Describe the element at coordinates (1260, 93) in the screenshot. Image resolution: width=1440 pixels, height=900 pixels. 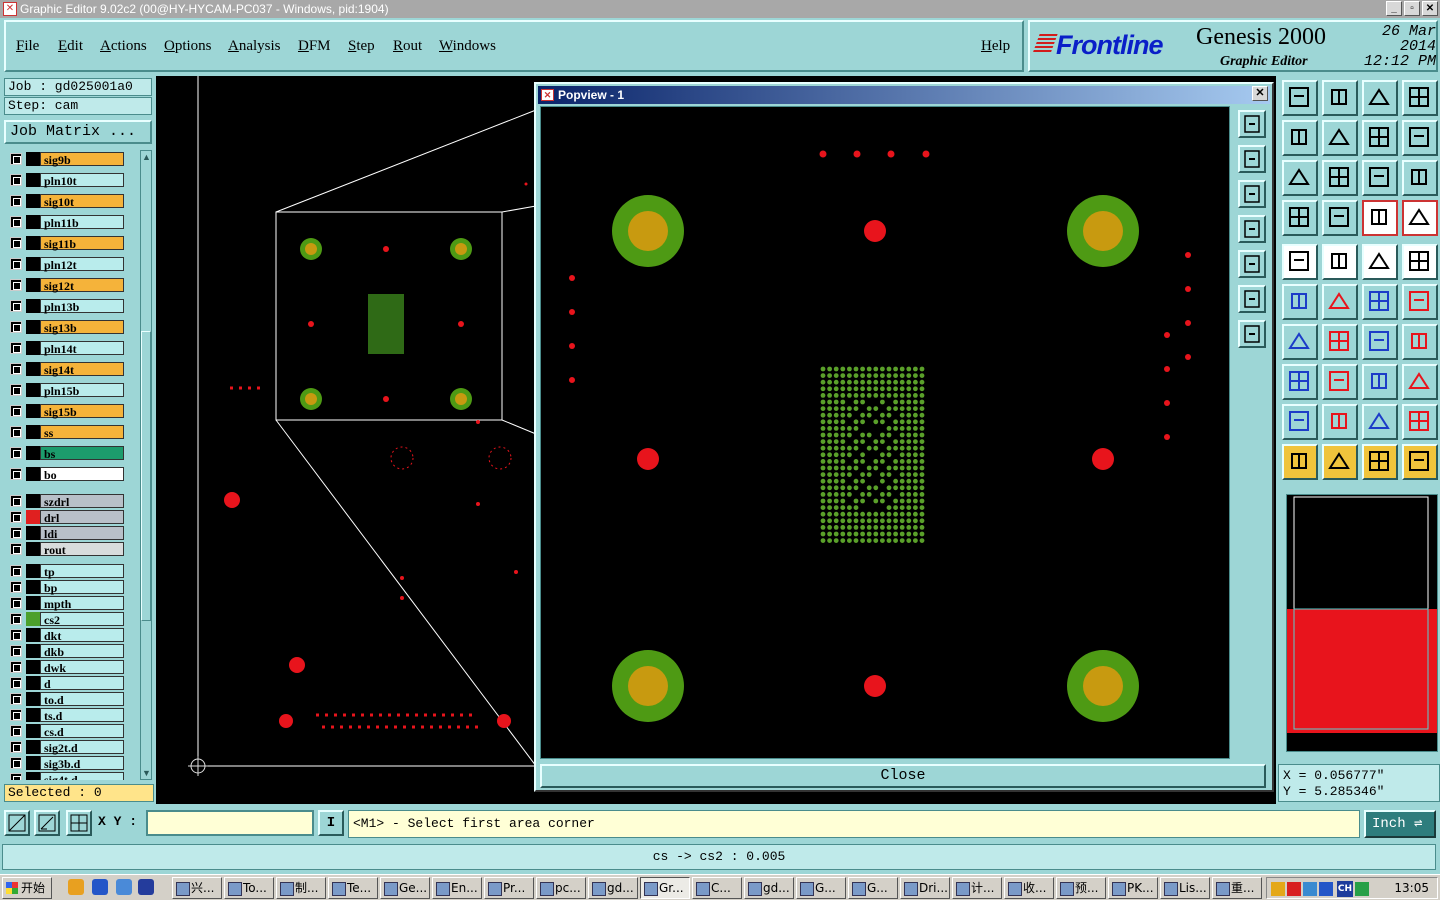
I see `popview-close-x-button: ✕` at that location.